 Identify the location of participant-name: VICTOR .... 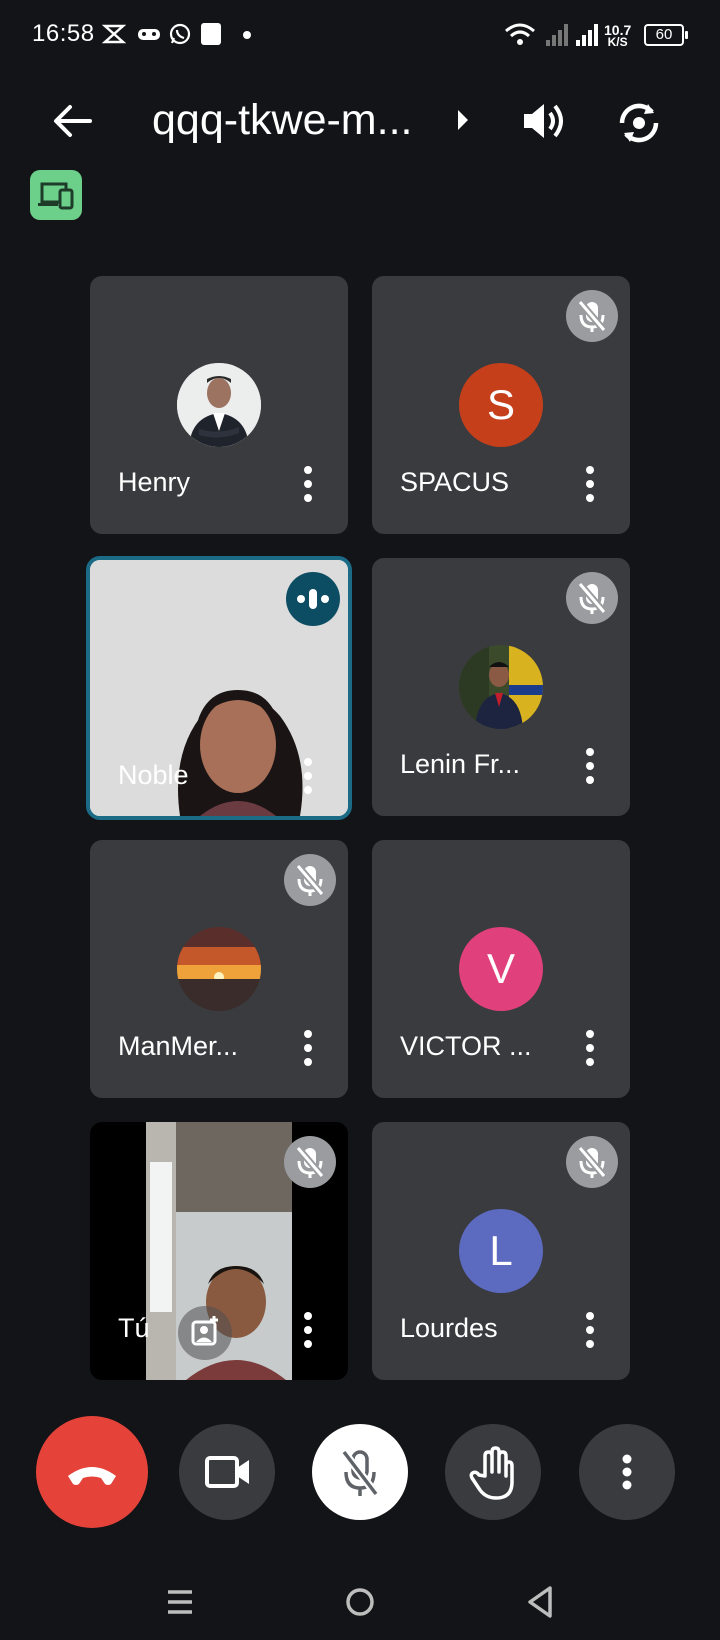
(466, 1046).